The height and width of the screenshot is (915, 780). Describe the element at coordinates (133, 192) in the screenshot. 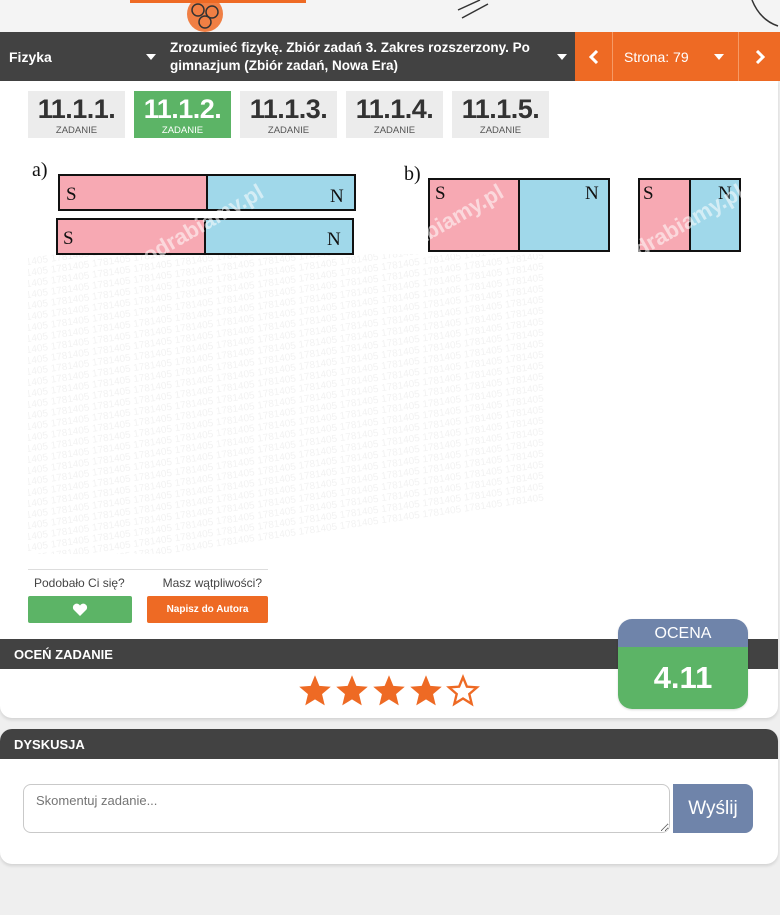

I see `magnet-s-pole` at that location.